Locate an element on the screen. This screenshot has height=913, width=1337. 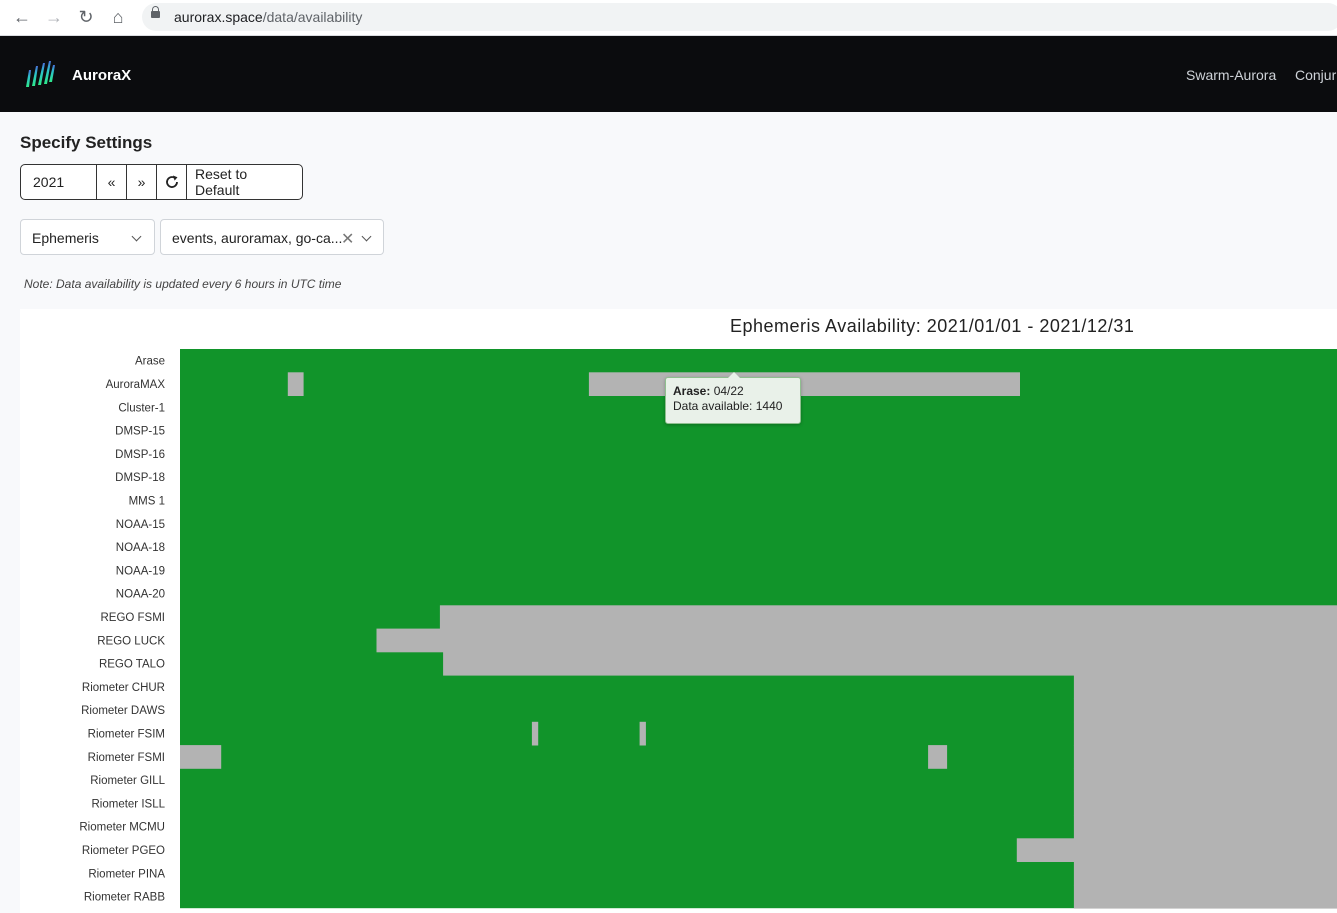
row-label: MMS 1 is located at coordinates (147, 501).